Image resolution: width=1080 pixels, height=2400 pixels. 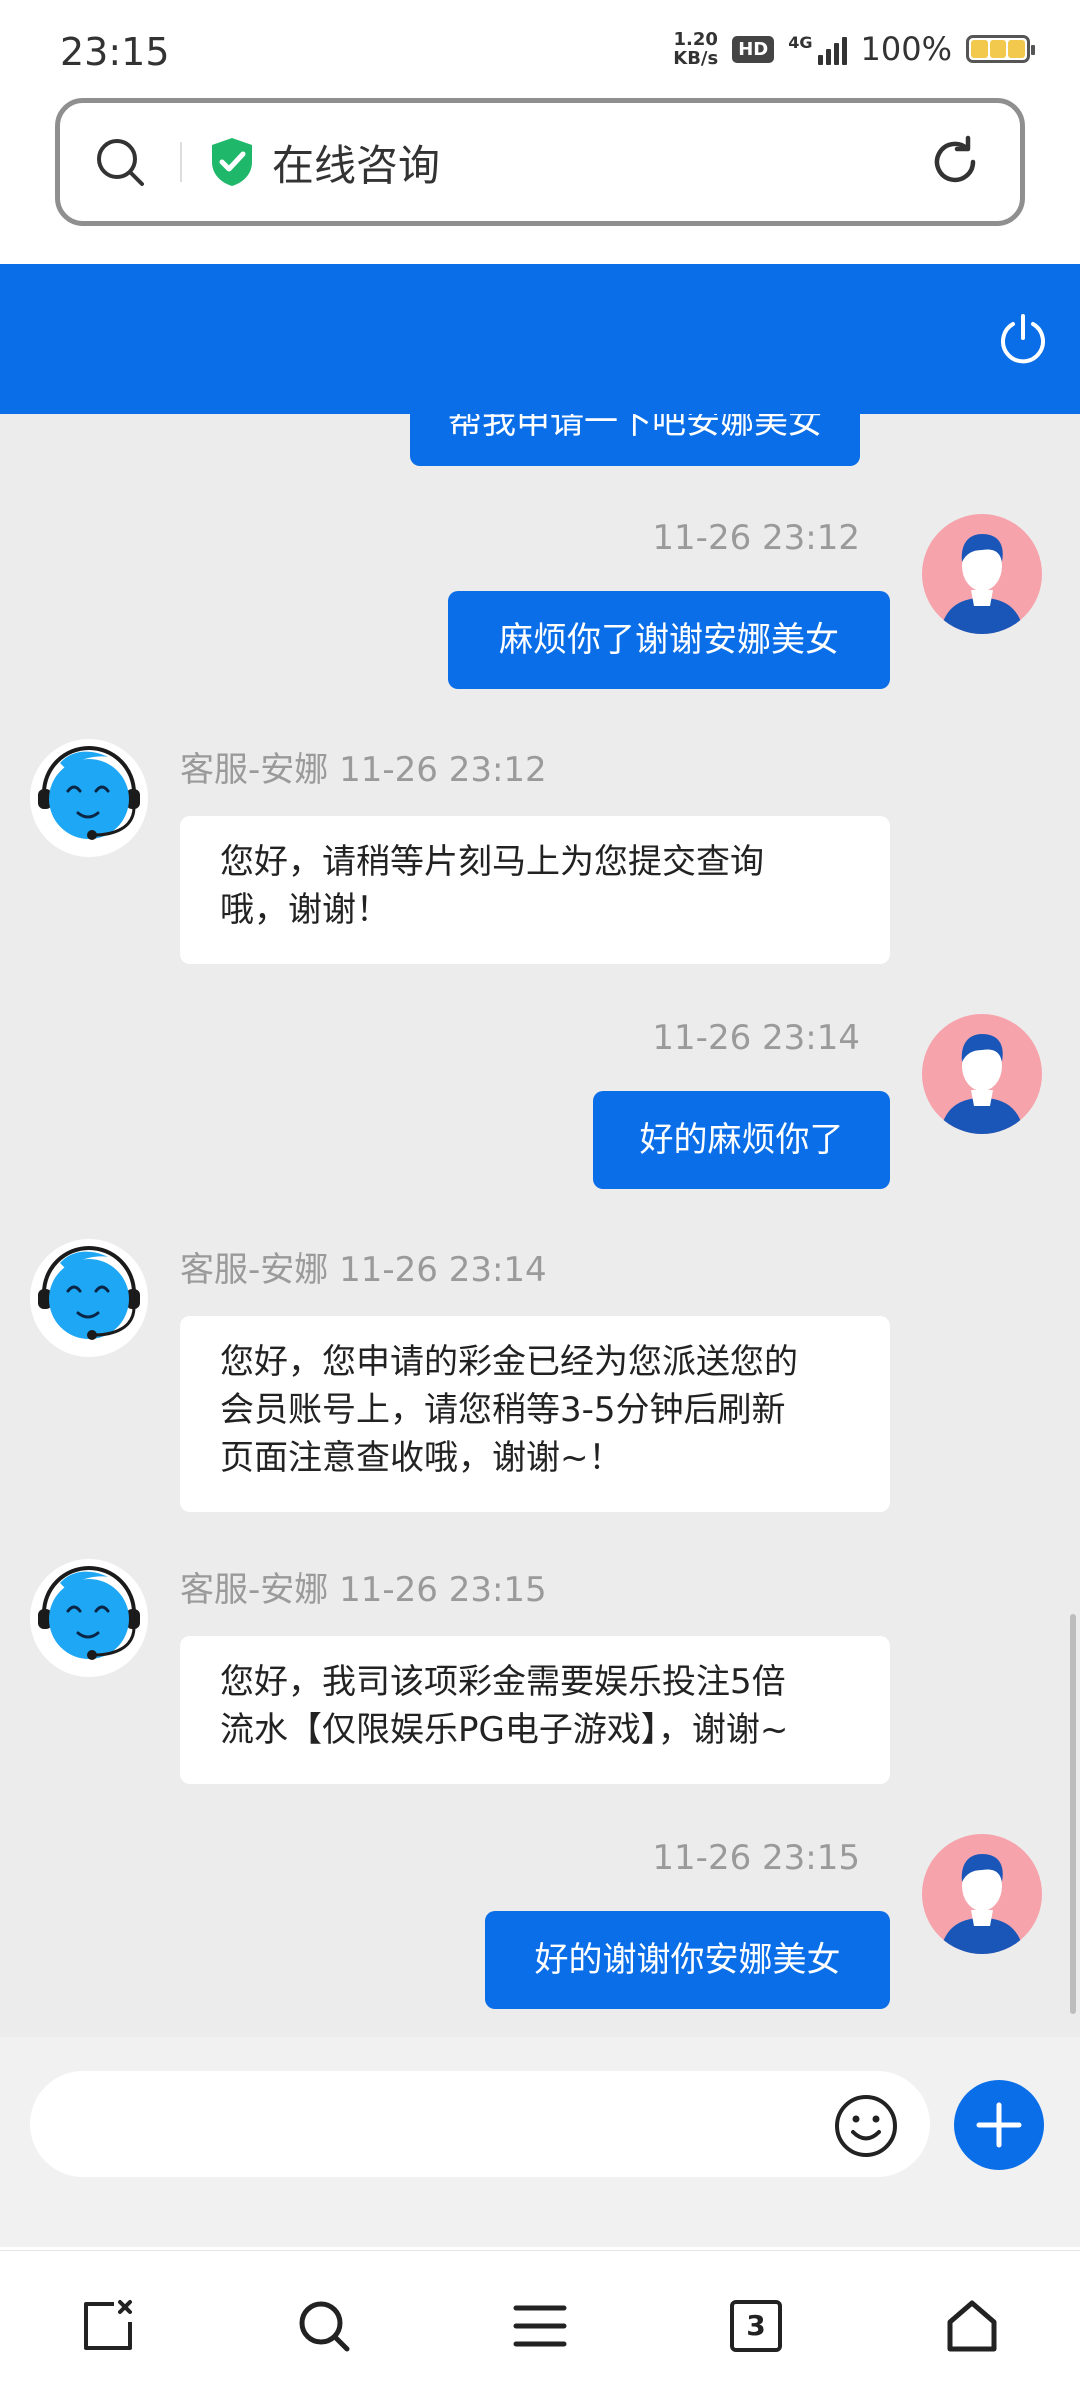 What do you see at coordinates (669, 640) in the screenshot?
I see `message-bubble-user: 麻烦你了谢谢安娜美女` at bounding box center [669, 640].